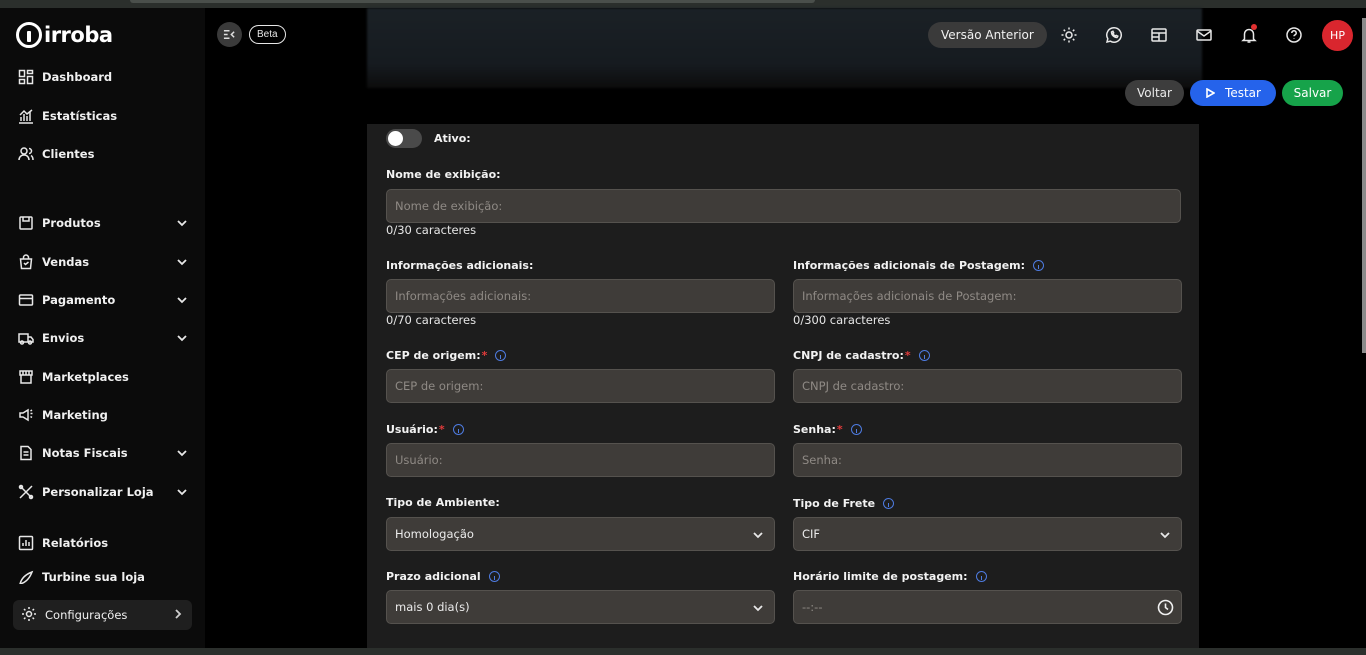  What do you see at coordinates (443, 576) in the screenshot?
I see `prazo-label: Prazo adicional` at bounding box center [443, 576].